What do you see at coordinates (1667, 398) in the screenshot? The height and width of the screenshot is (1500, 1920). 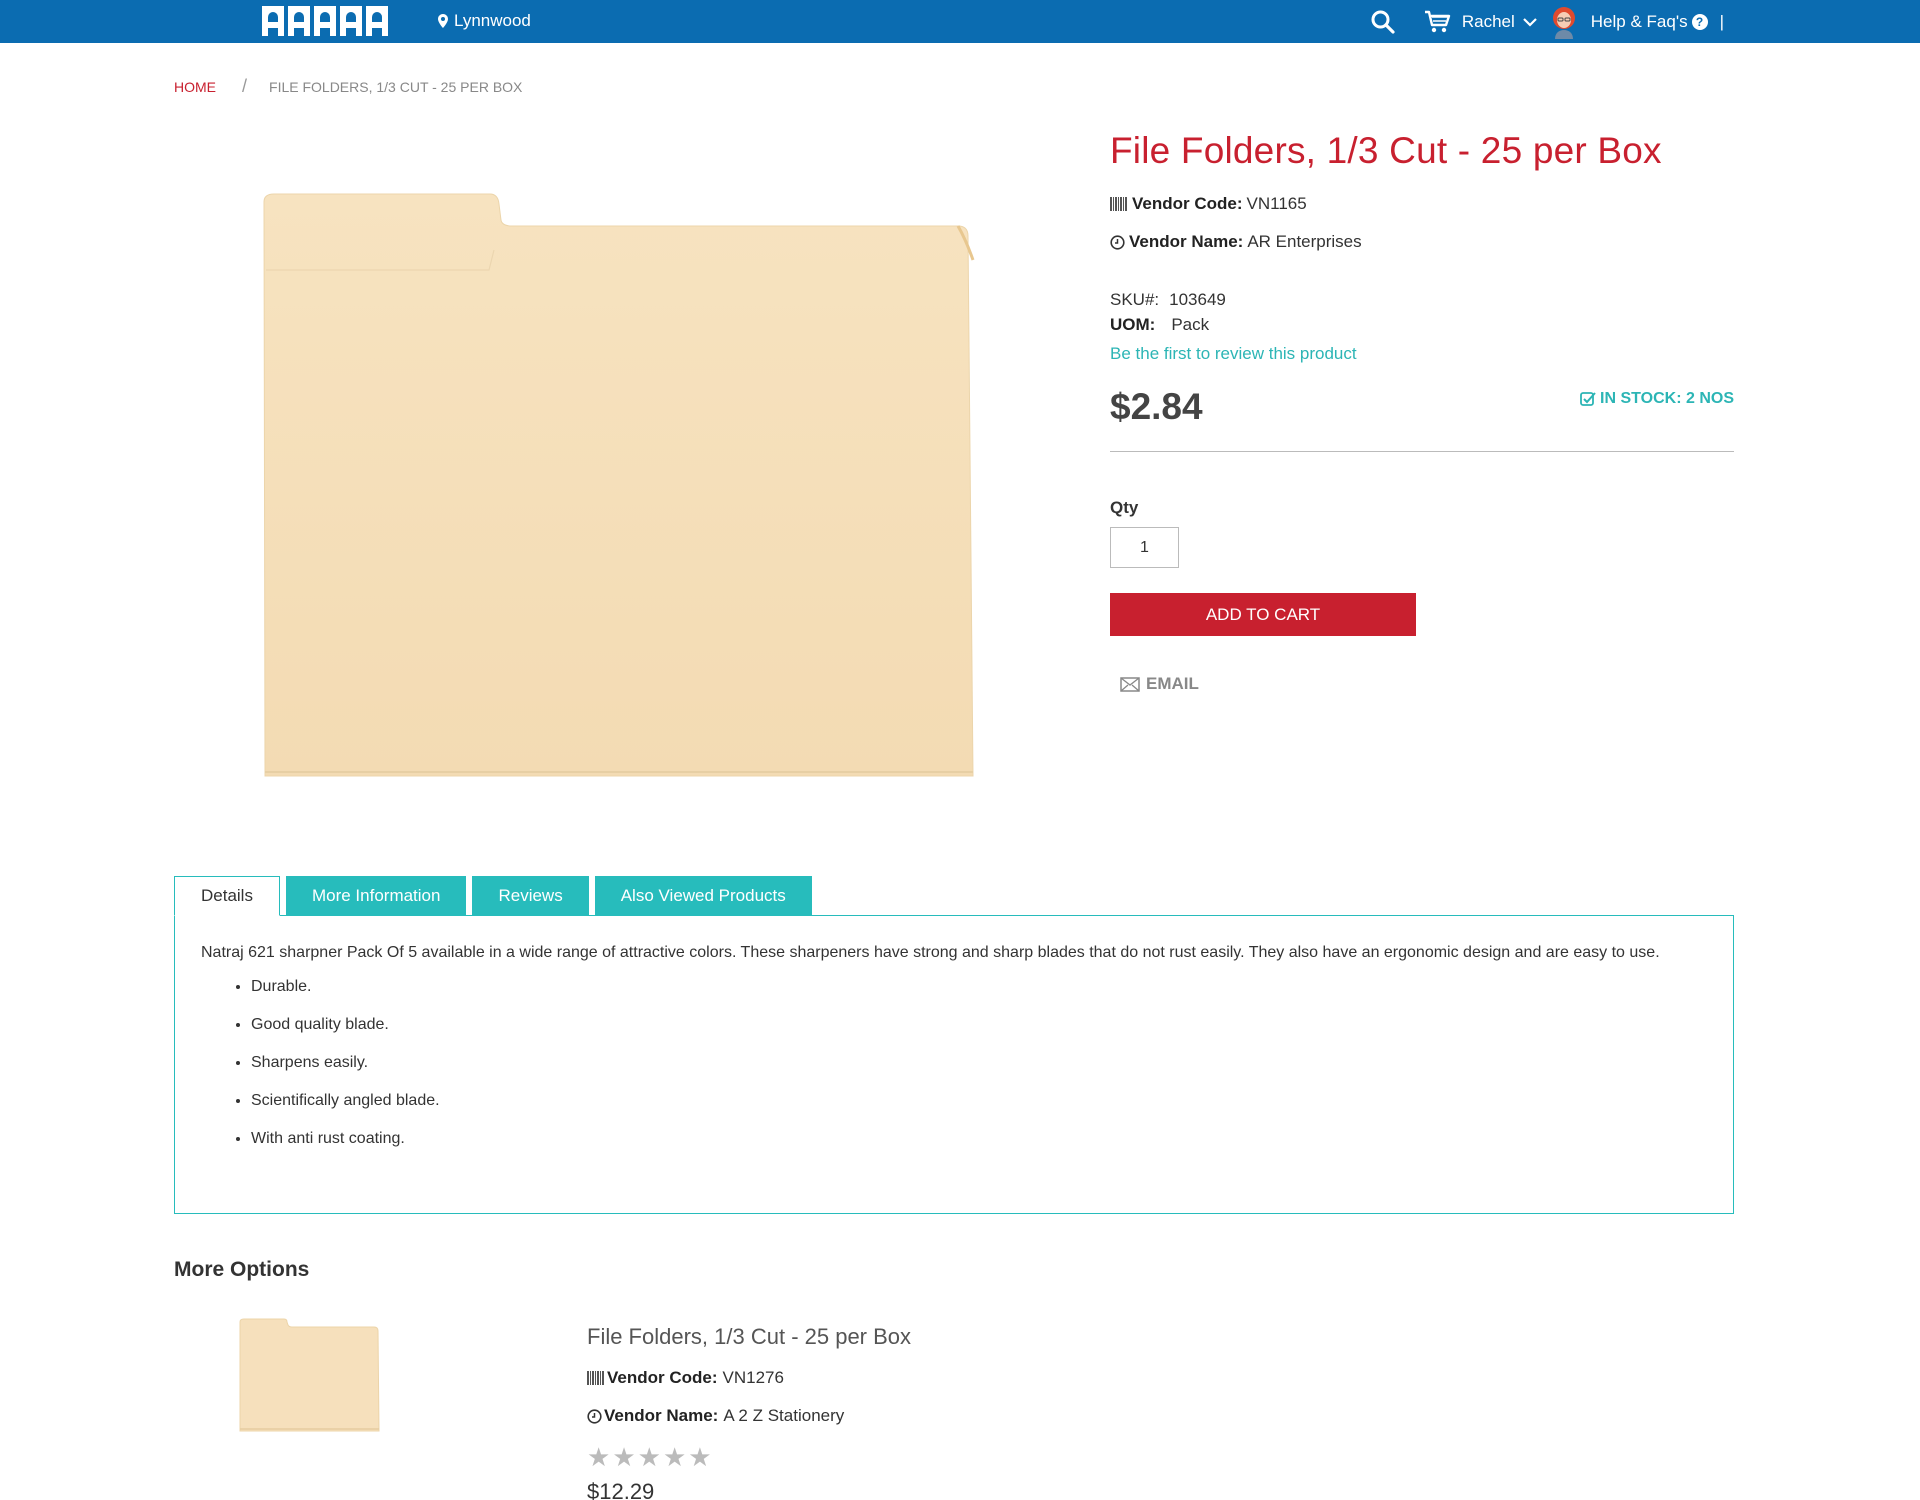 I see `stock-label: IN STOCK: 2 NOS` at bounding box center [1667, 398].